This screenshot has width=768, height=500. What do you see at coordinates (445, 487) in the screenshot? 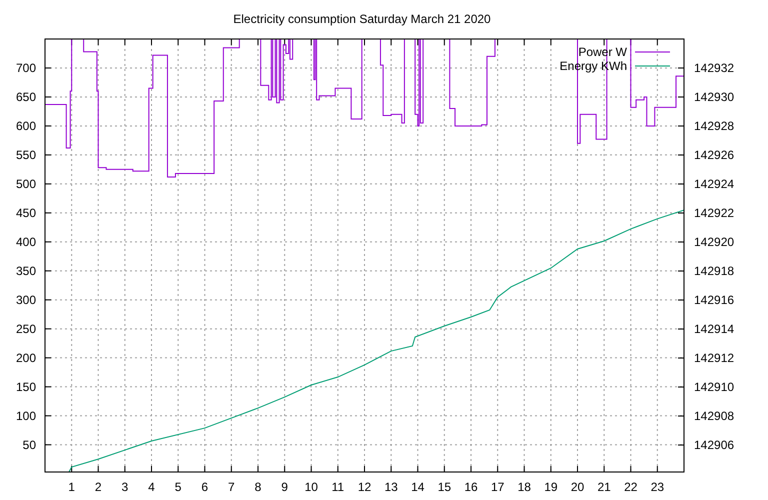
I see `x-axis-label: 15` at bounding box center [445, 487].